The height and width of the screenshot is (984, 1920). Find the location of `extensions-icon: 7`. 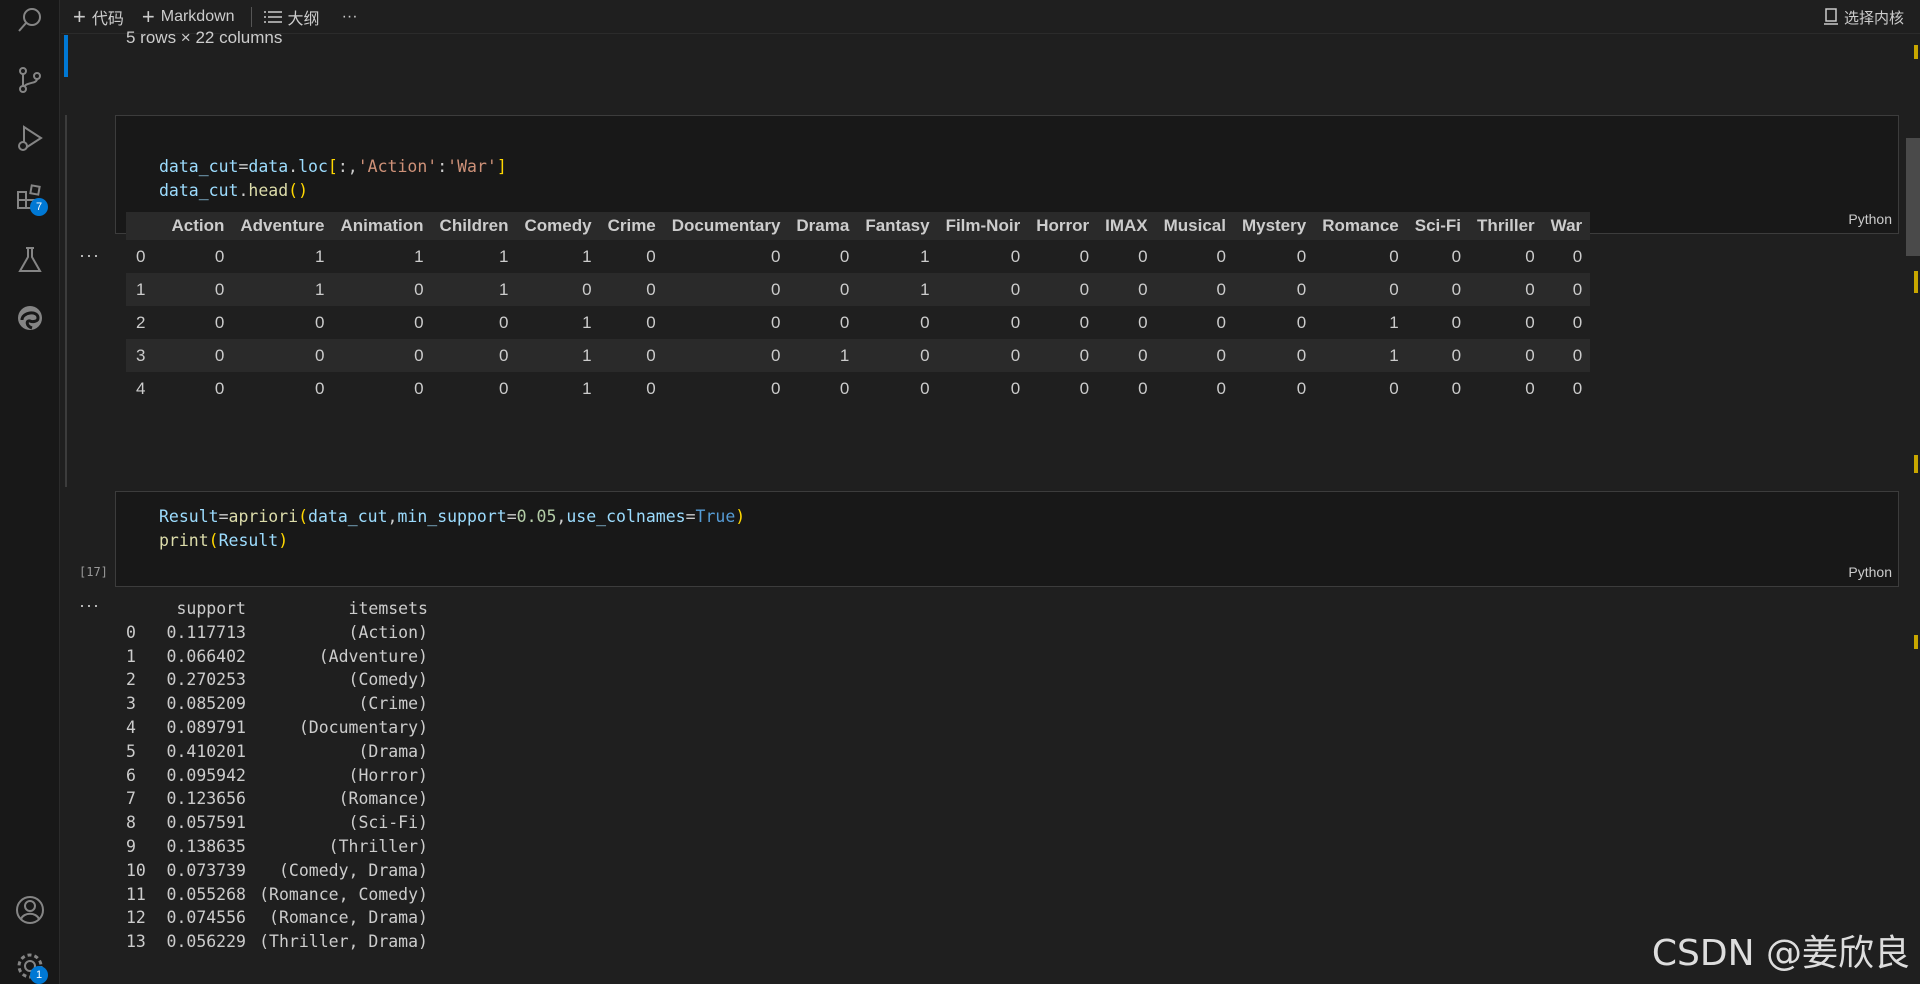

extensions-icon: 7 is located at coordinates (30, 198).